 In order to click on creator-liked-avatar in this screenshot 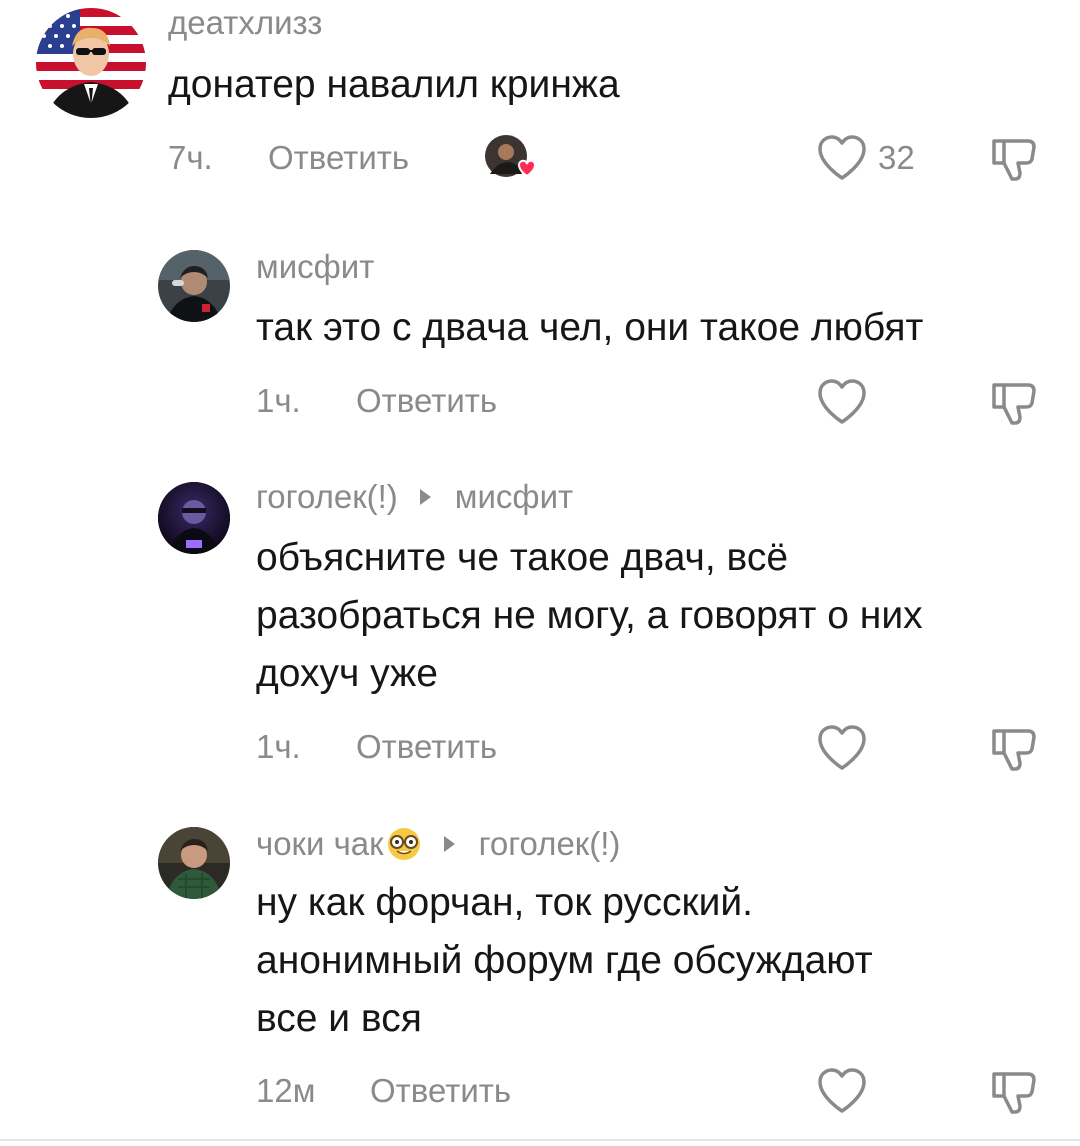, I will do `click(510, 160)`.